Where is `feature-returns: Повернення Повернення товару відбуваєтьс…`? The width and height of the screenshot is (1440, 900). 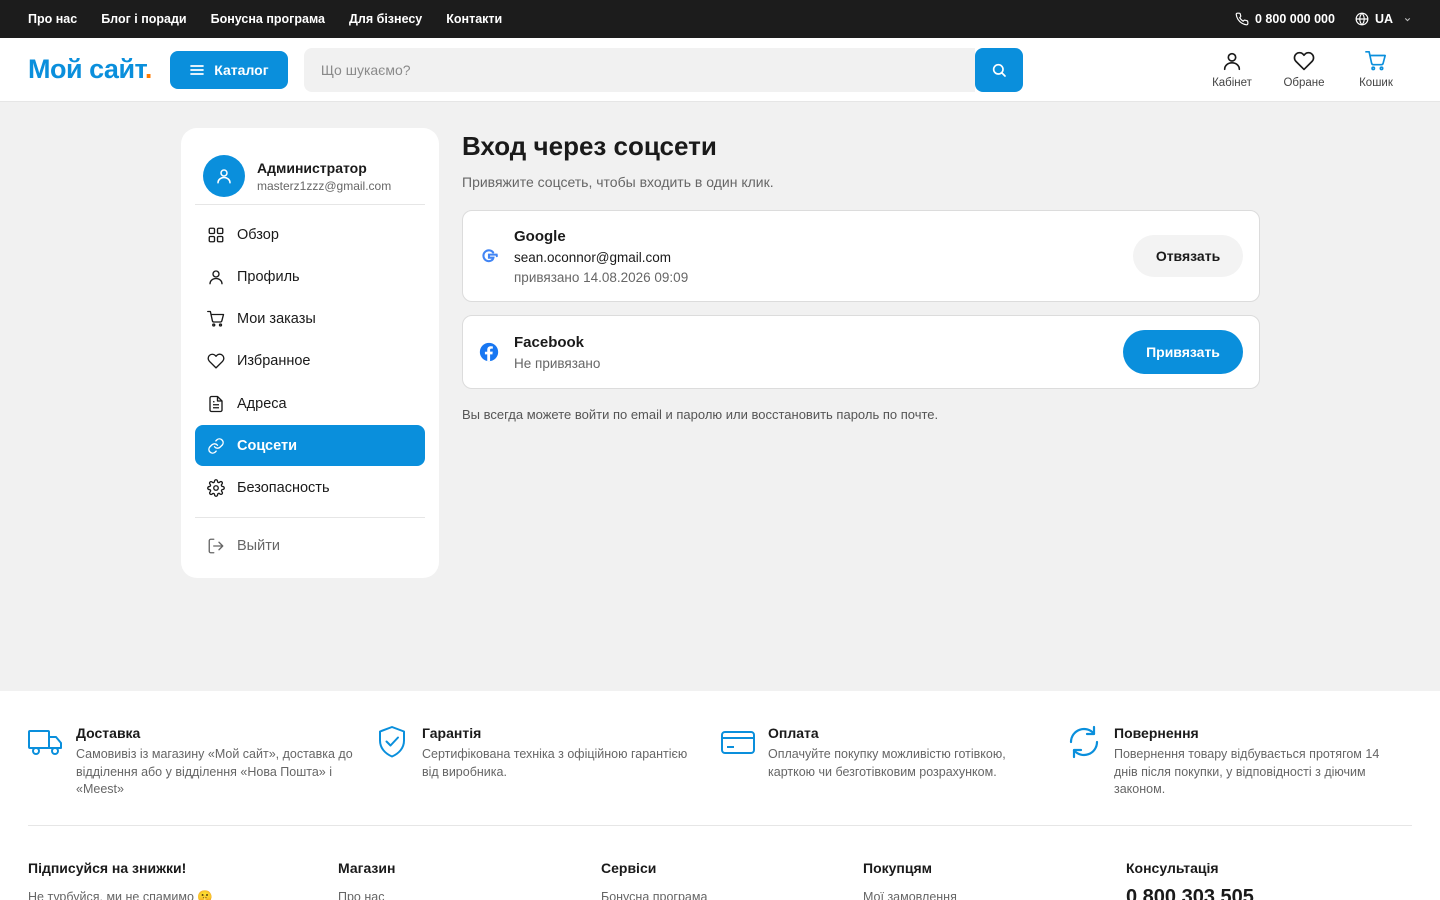
feature-returns: Повернення Повернення товару відбуваєтьс… is located at coordinates (1239, 775).